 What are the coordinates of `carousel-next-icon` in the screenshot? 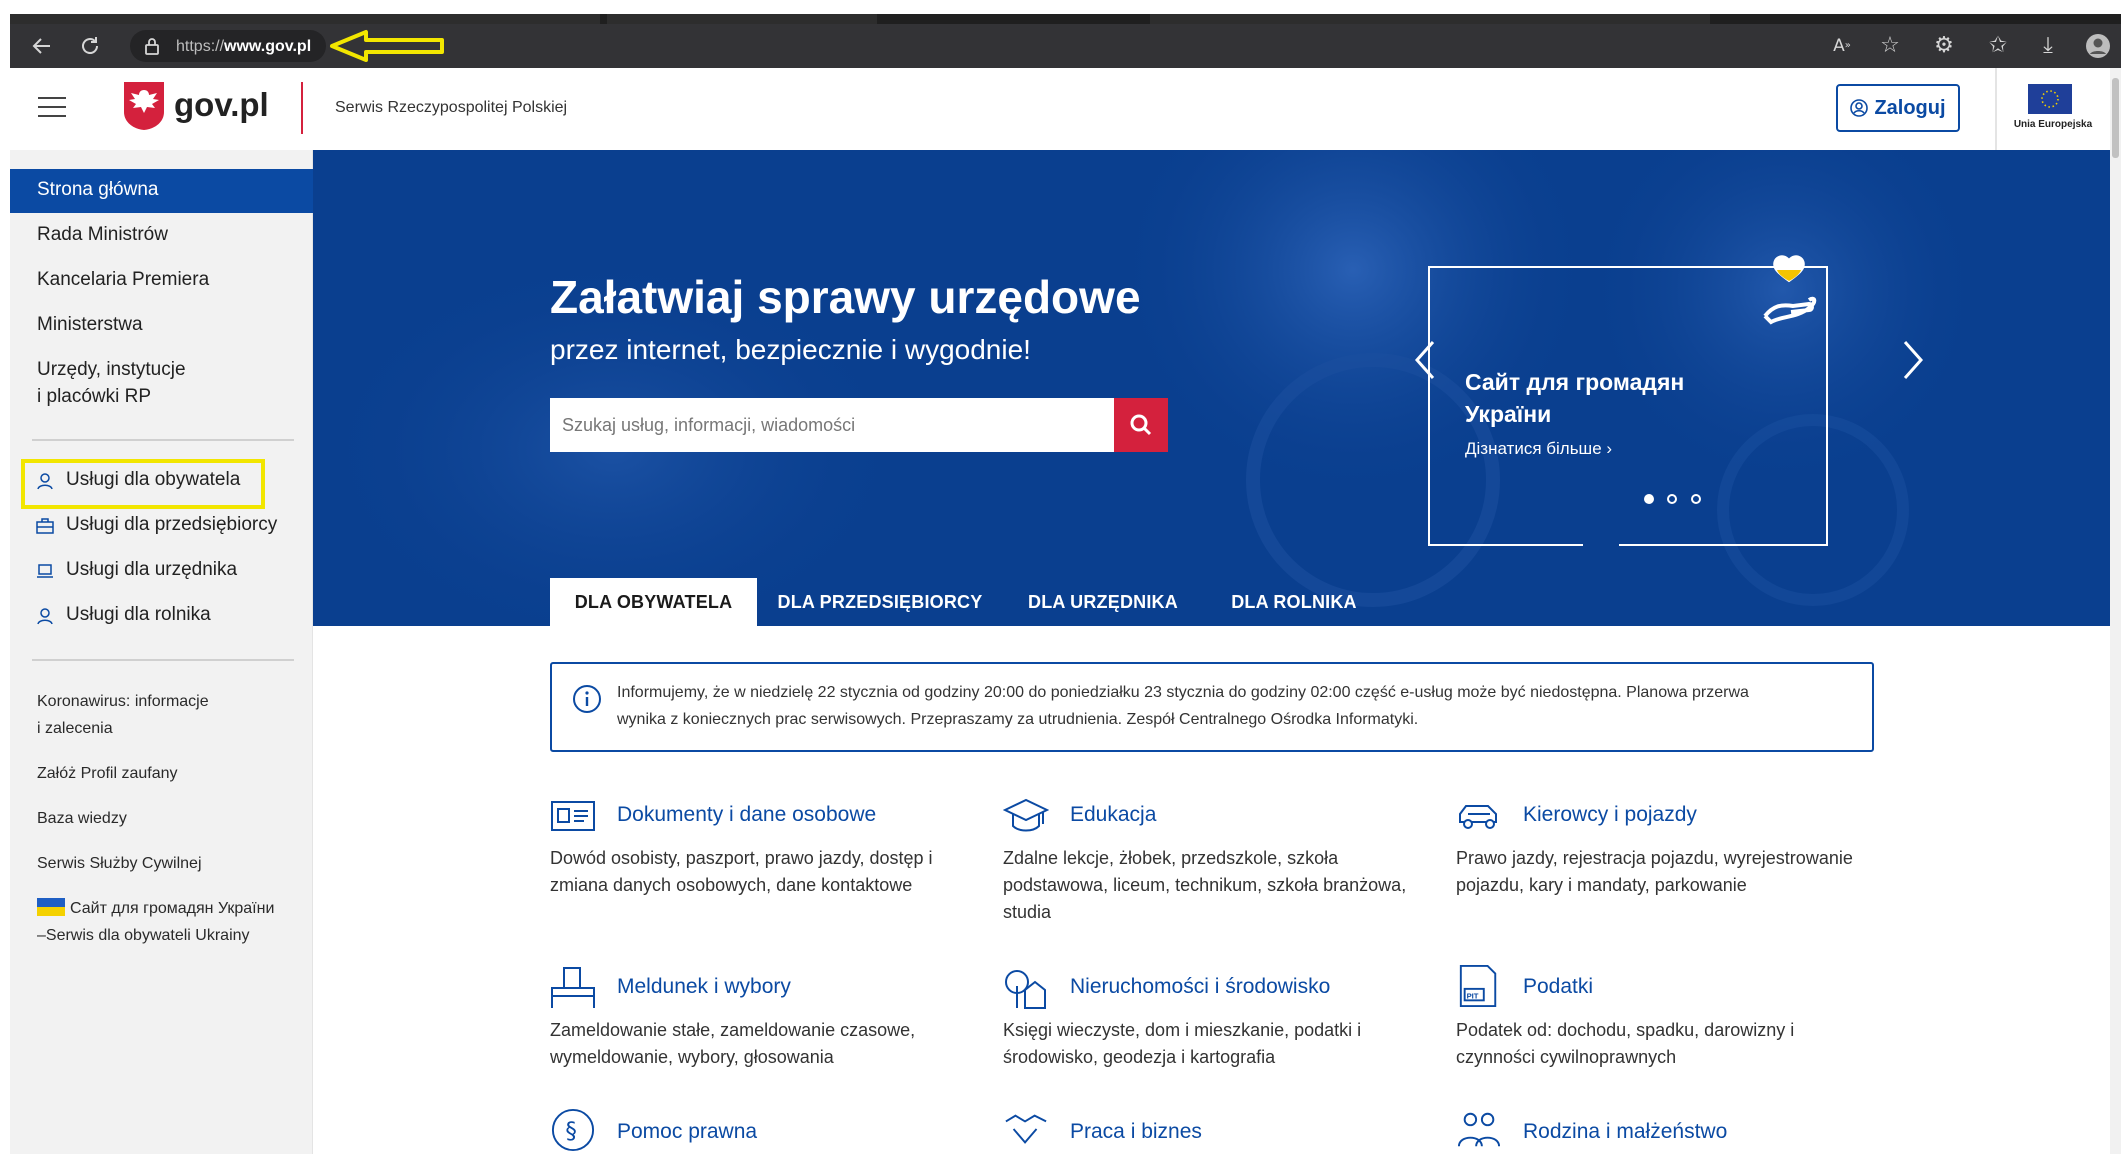 It's located at (1913, 360).